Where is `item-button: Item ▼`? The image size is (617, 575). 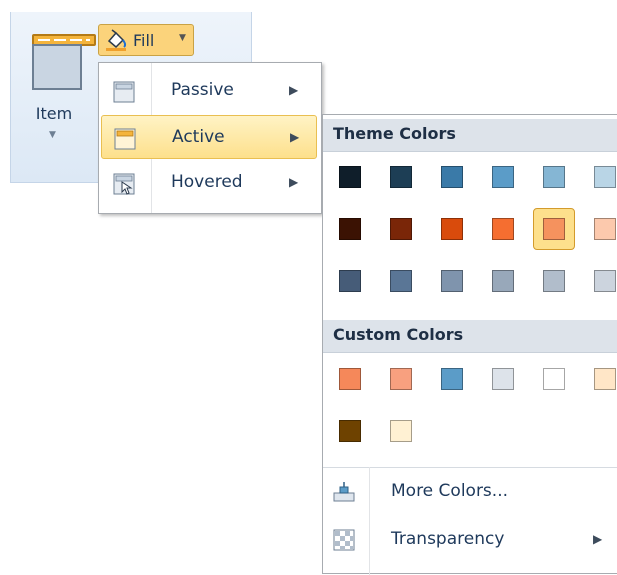 item-button: Item ▼ is located at coordinates (56, 87).